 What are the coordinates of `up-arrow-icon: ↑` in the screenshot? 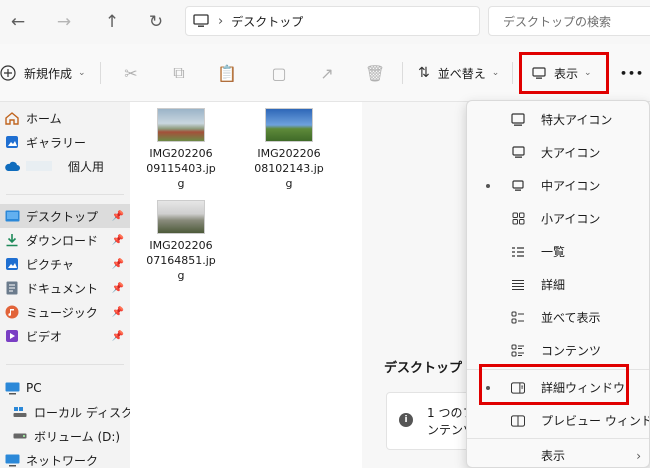 It's located at (112, 22).